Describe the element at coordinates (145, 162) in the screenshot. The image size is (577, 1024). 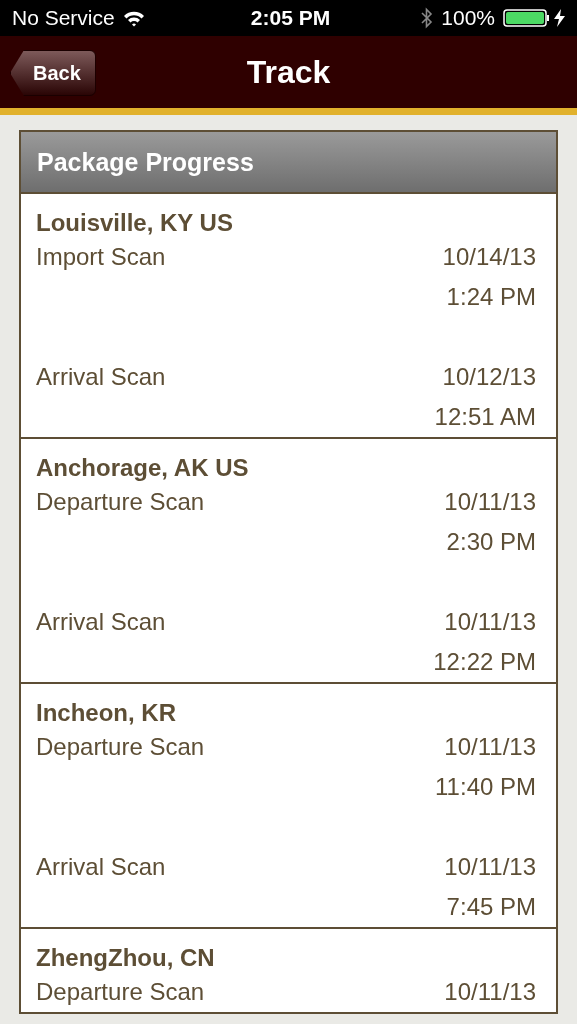
I see `card-title: Package Progress` at that location.